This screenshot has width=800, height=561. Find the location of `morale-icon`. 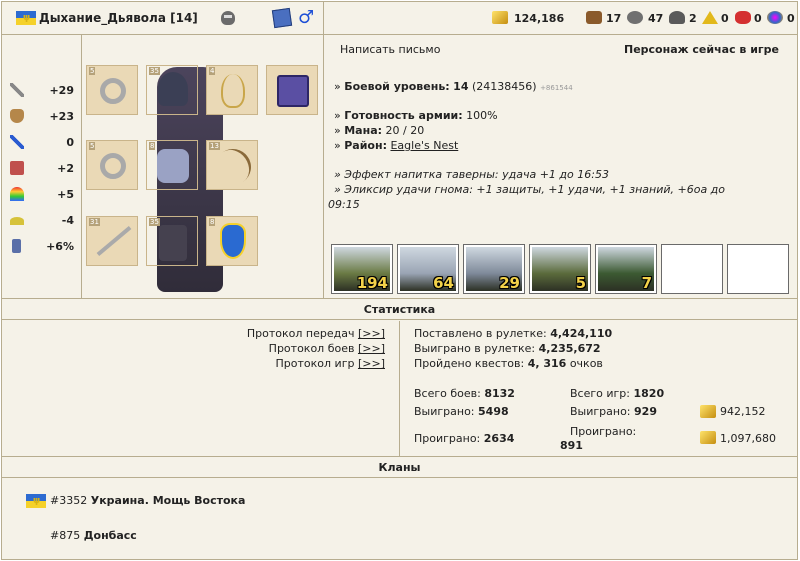

morale-icon is located at coordinates (17, 221).